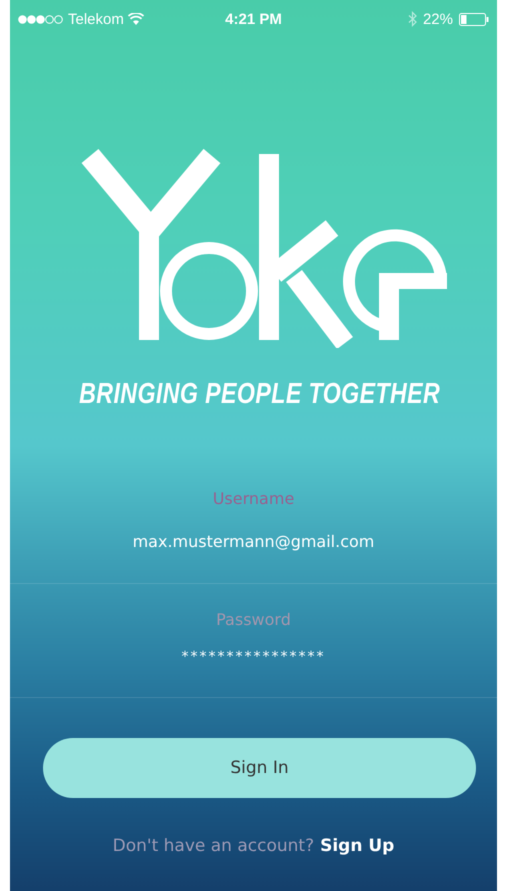  What do you see at coordinates (253, 641) in the screenshot?
I see `password-field: Password ****************` at bounding box center [253, 641].